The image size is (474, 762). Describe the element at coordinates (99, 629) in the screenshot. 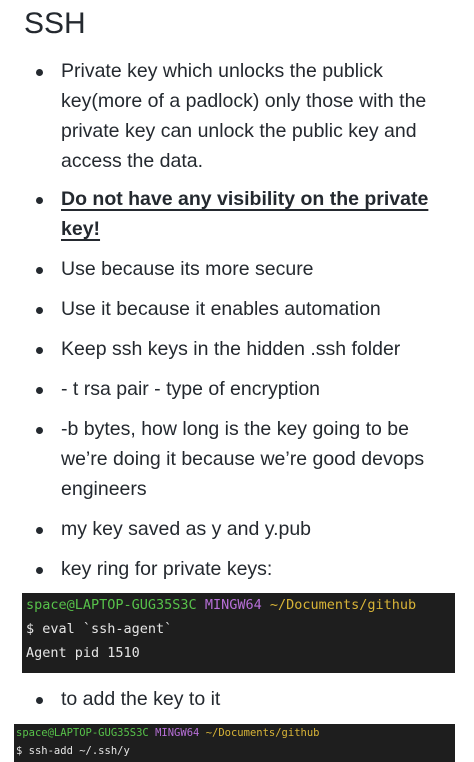

I see `terminal-command: $ eval `ssh-agent`` at that location.